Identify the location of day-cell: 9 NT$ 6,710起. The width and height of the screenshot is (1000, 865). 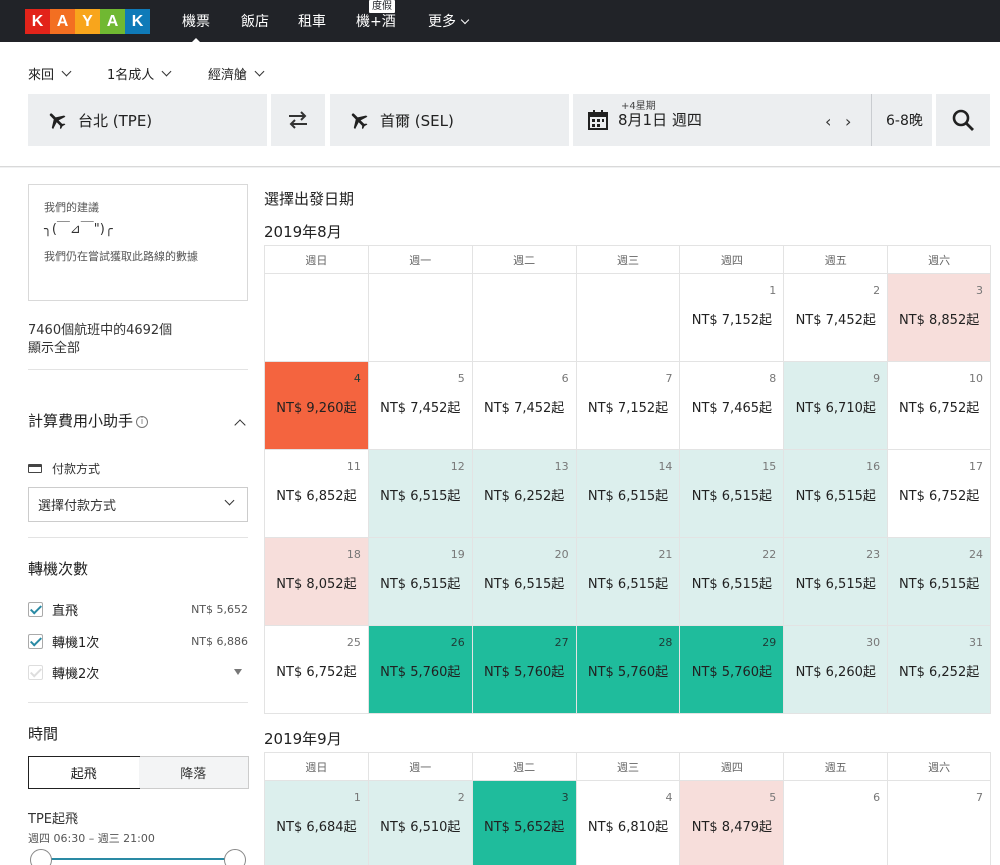
(836, 406).